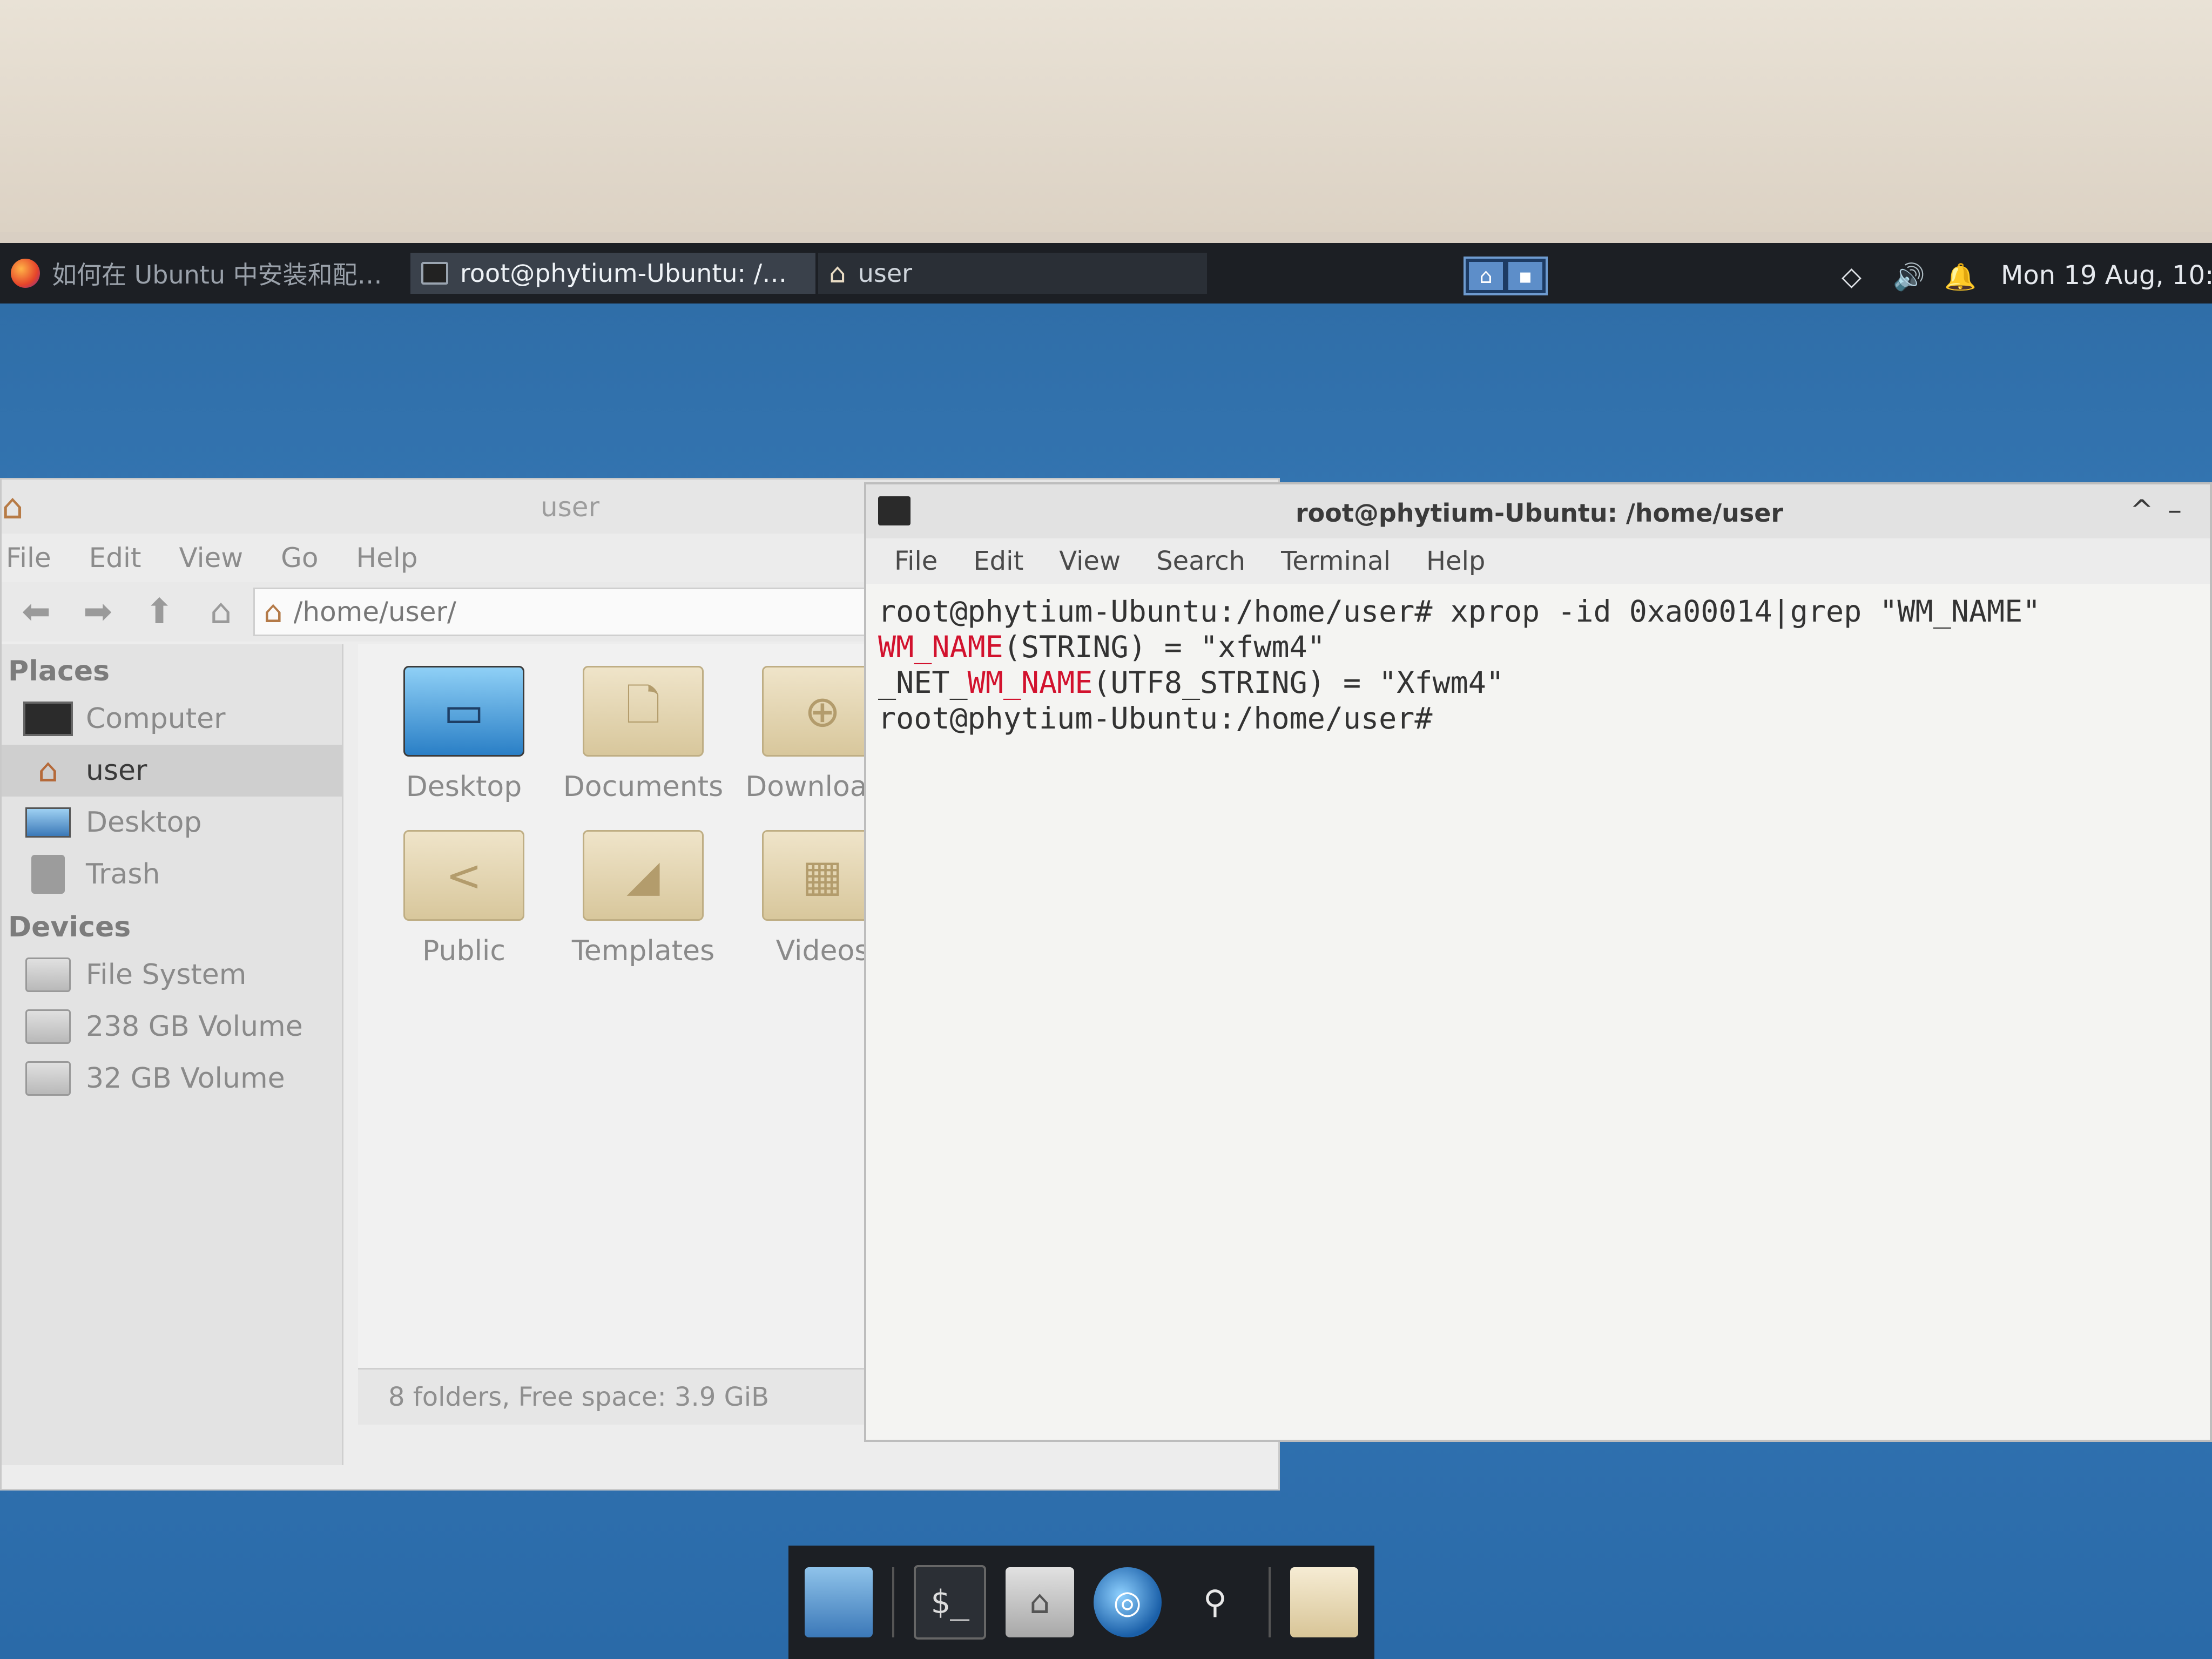  Describe the element at coordinates (2106, 275) in the screenshot. I see `clock: Mon 19 Aug, 10:0` at that location.